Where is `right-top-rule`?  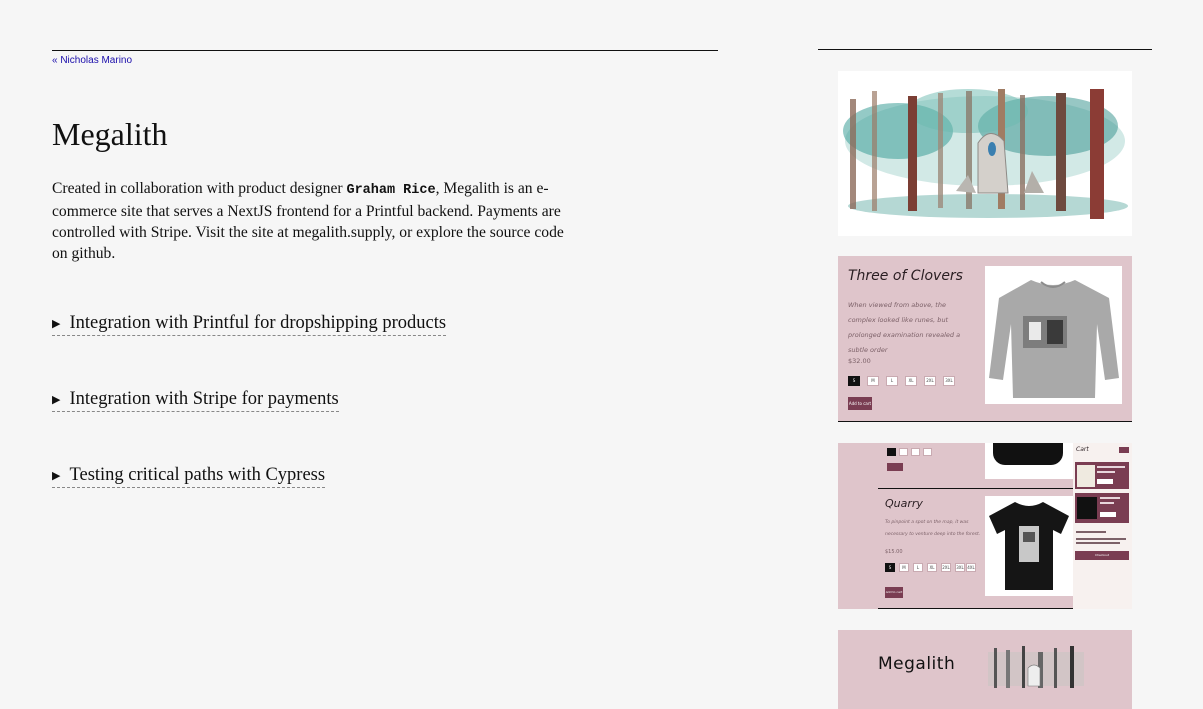
right-top-rule is located at coordinates (985, 49).